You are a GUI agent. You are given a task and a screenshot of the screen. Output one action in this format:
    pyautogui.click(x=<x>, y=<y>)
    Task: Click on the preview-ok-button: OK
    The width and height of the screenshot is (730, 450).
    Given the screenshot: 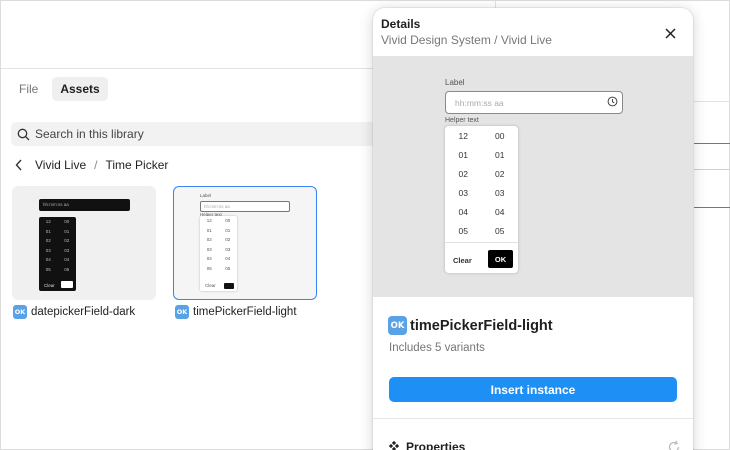 What is the action you would take?
    pyautogui.click(x=500, y=259)
    